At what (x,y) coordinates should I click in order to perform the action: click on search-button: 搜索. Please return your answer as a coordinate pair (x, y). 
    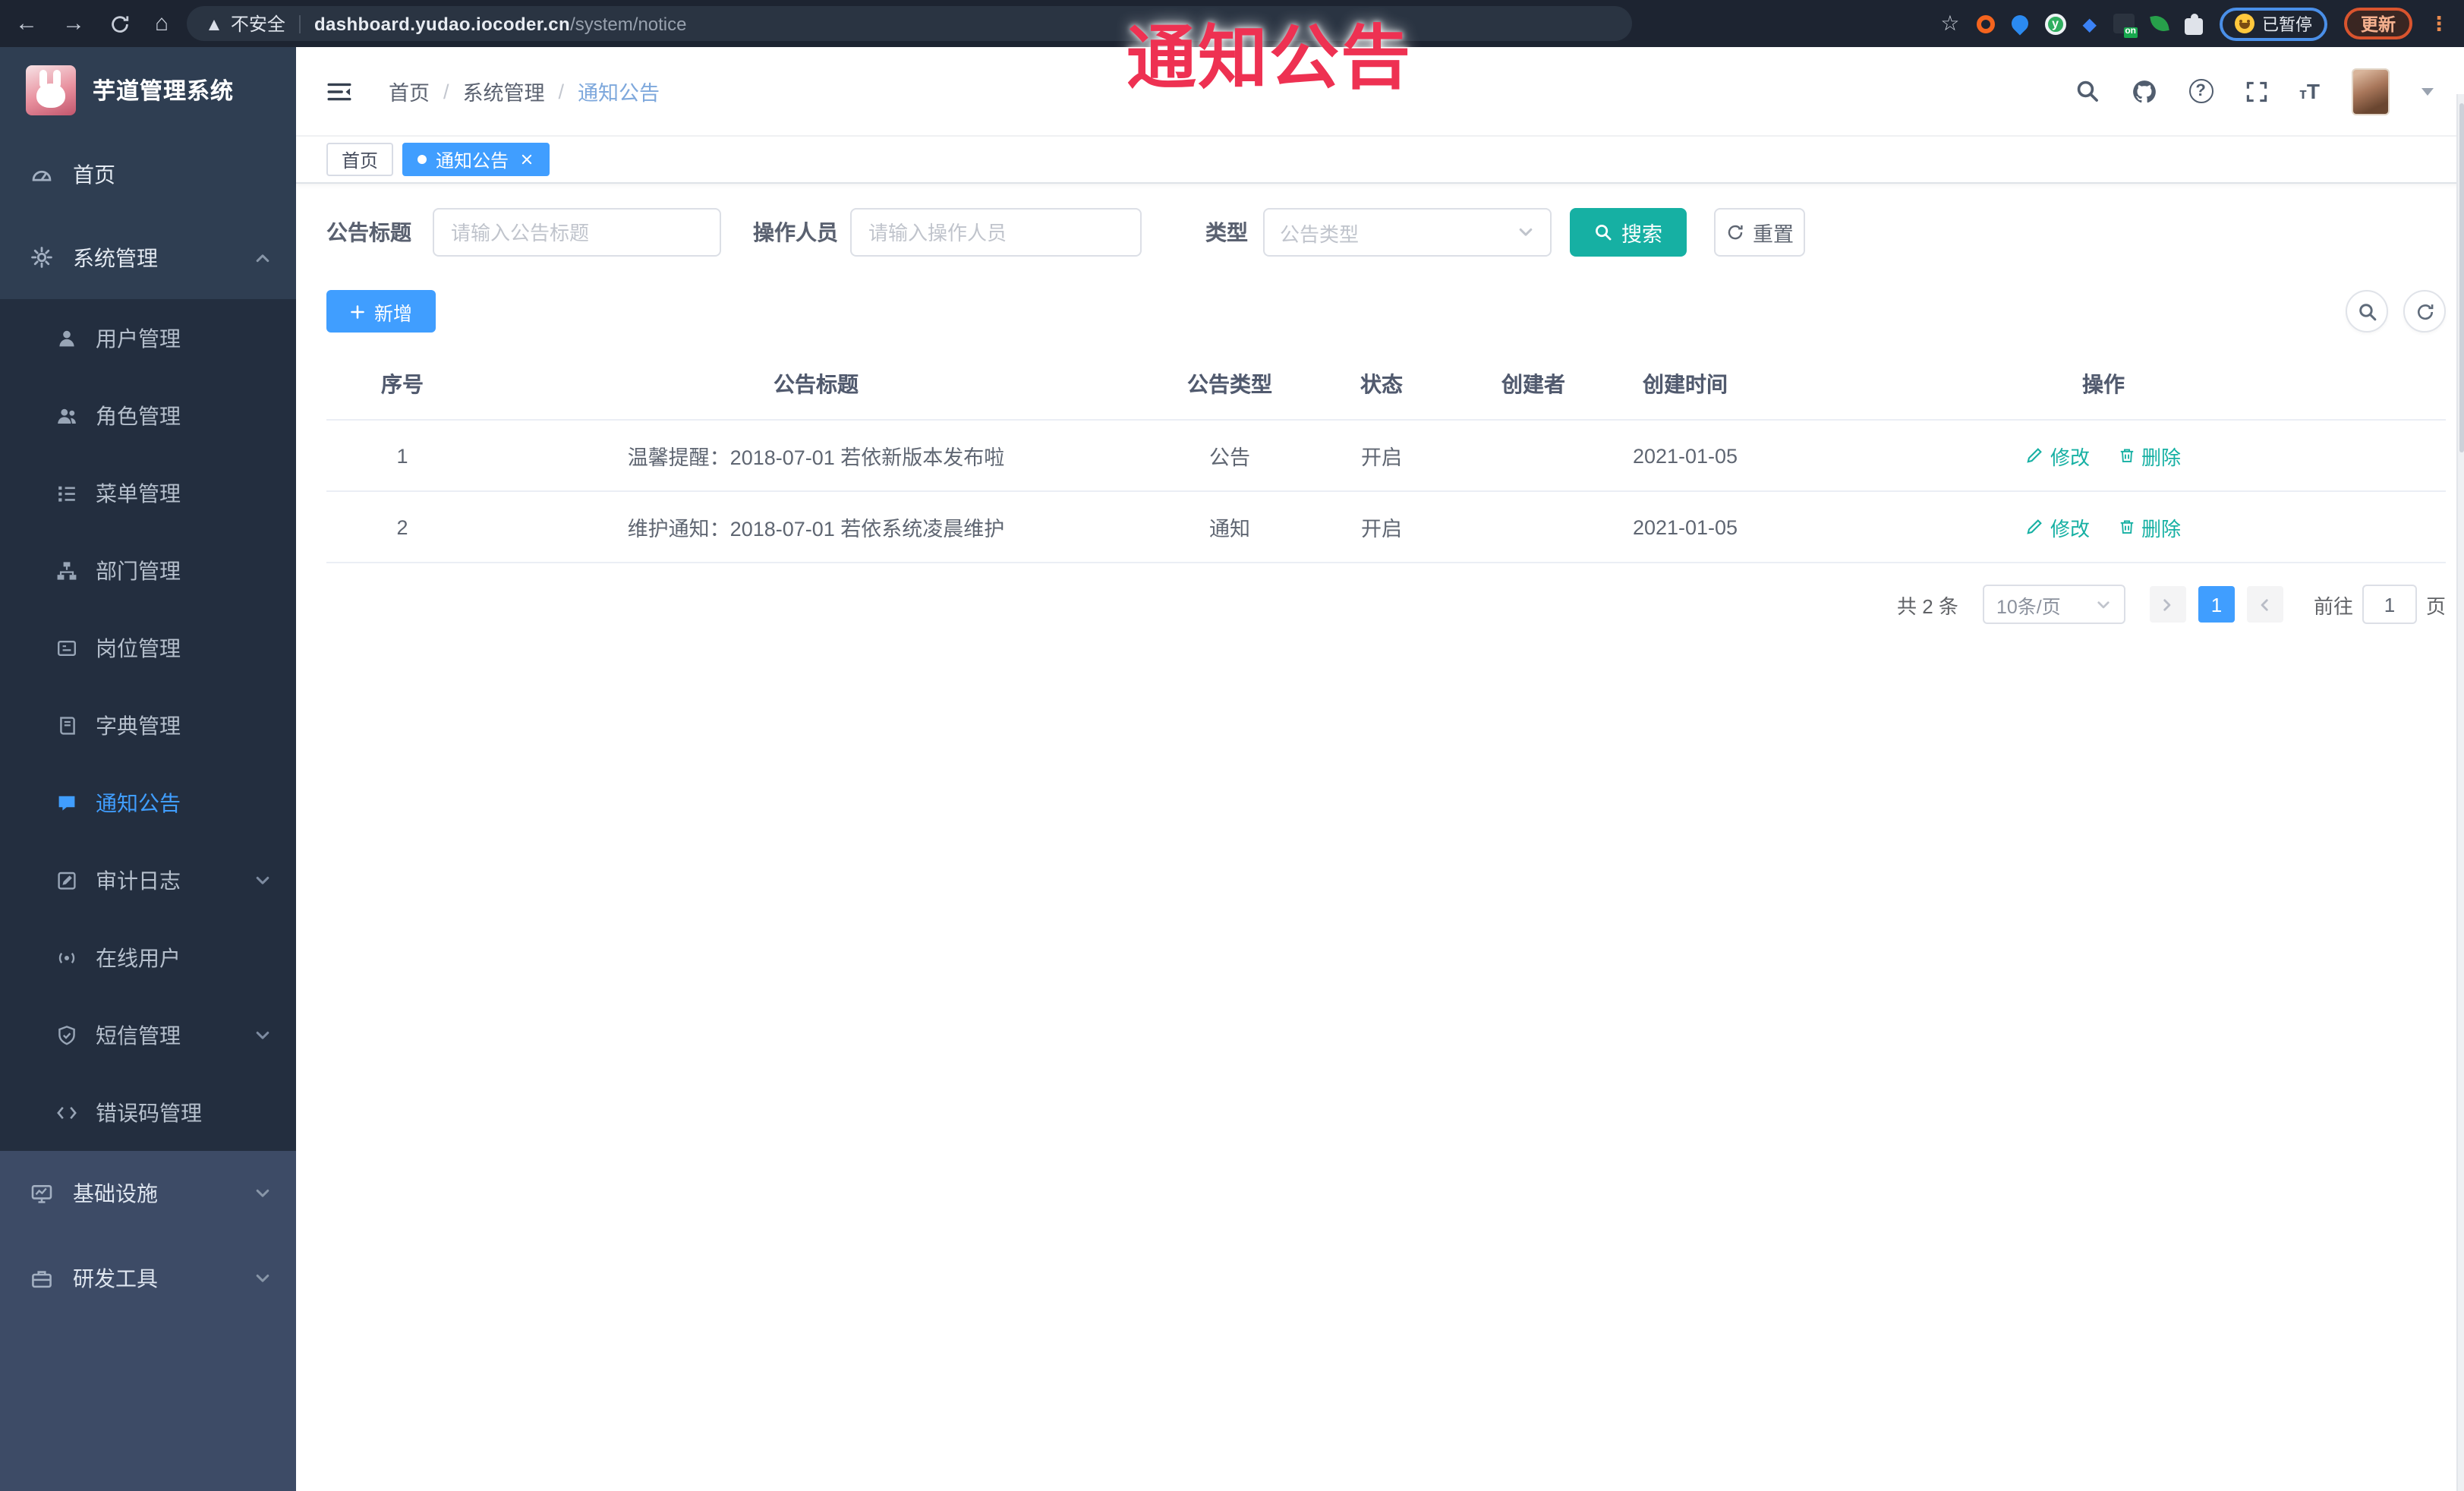
    Looking at the image, I should click on (1629, 232).